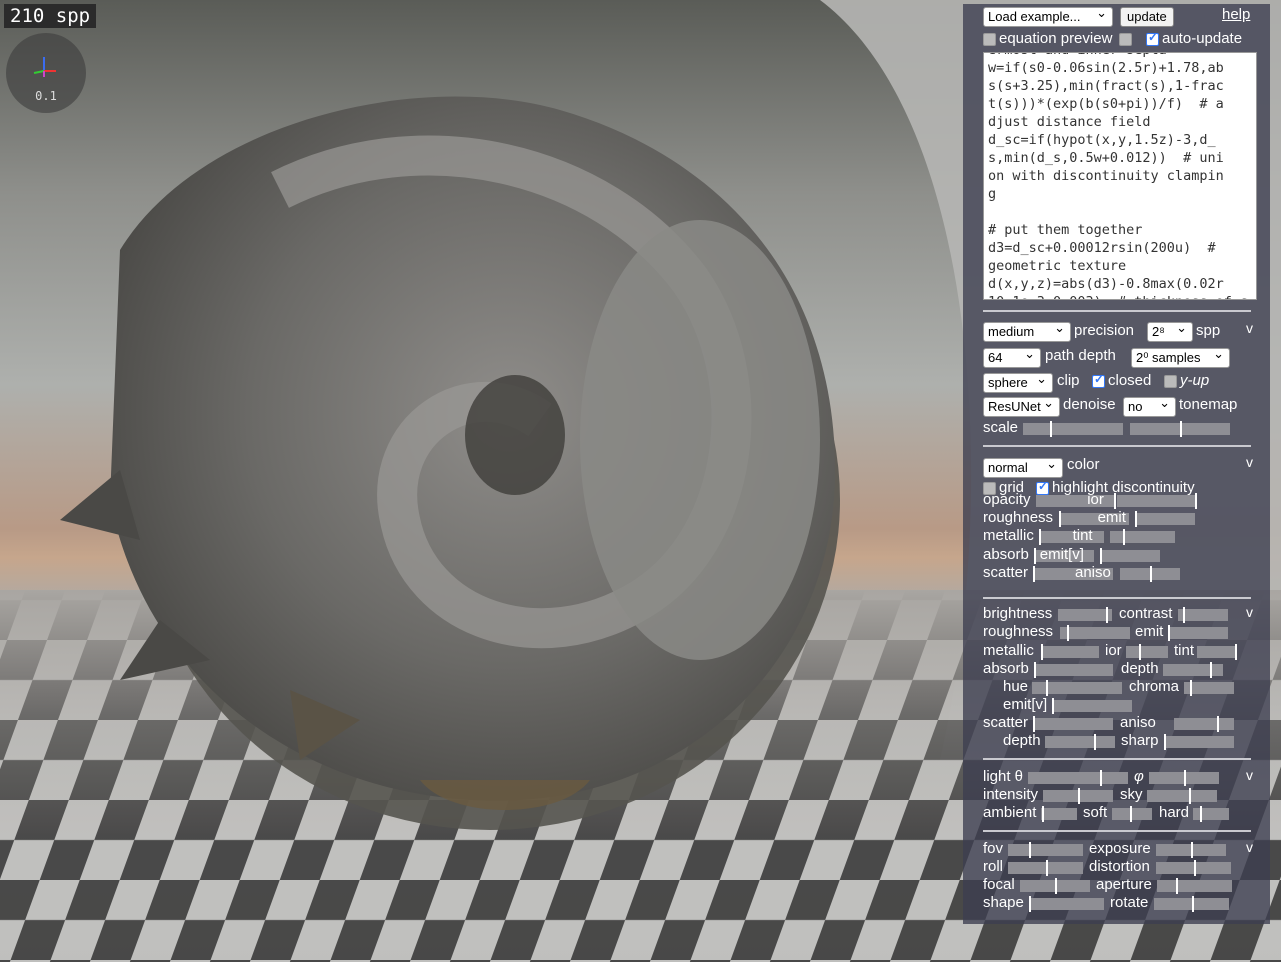  I want to click on clip-label: clip, so click(1068, 380).